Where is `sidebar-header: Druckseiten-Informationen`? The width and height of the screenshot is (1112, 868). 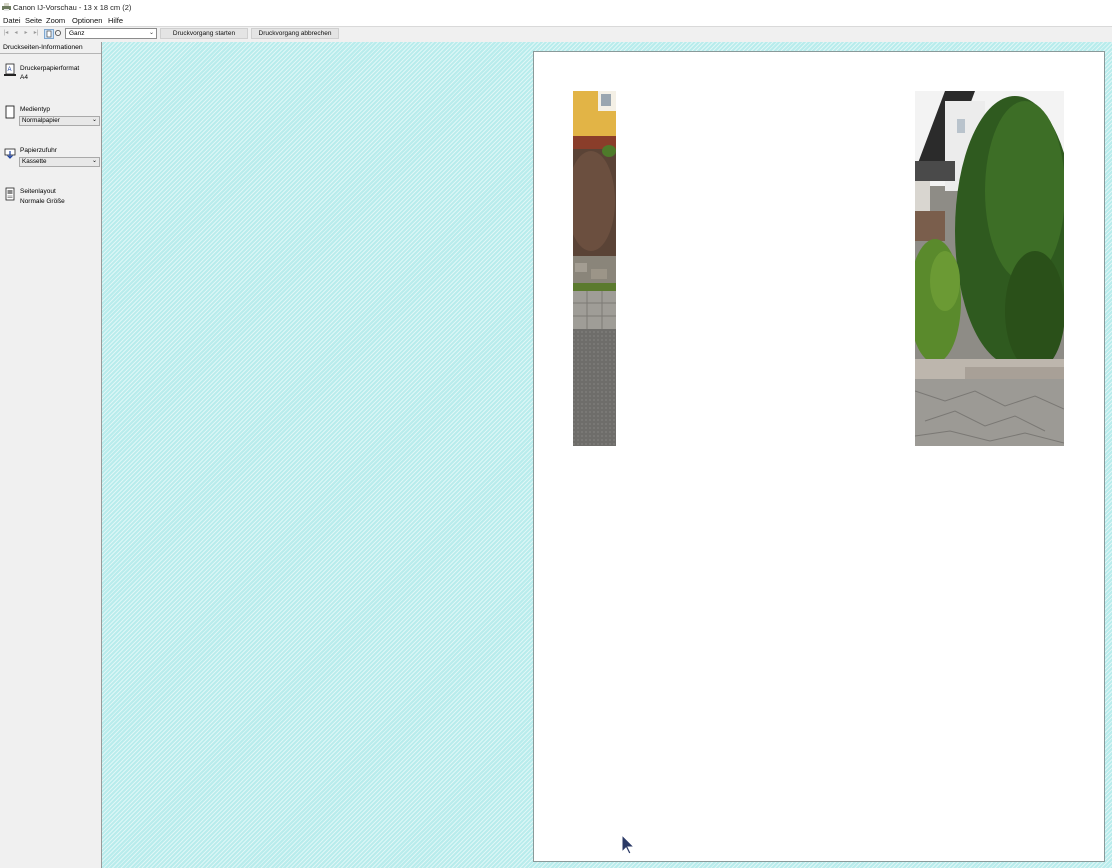
sidebar-header: Druckseiten-Informationen is located at coordinates (50, 48).